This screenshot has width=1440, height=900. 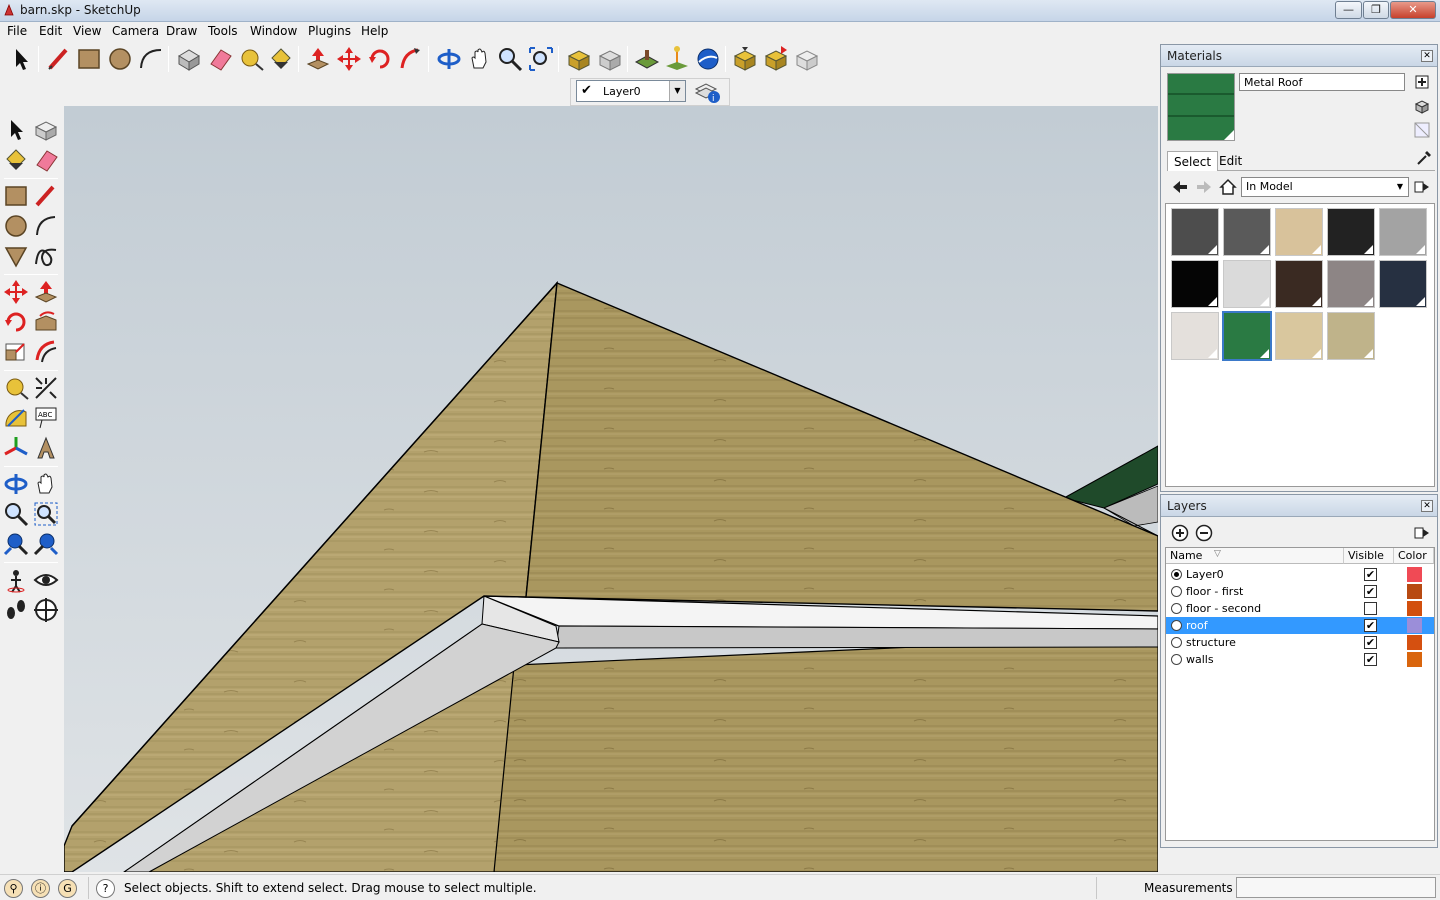 What do you see at coordinates (1193, 161) in the screenshot?
I see `tab-select: Select` at bounding box center [1193, 161].